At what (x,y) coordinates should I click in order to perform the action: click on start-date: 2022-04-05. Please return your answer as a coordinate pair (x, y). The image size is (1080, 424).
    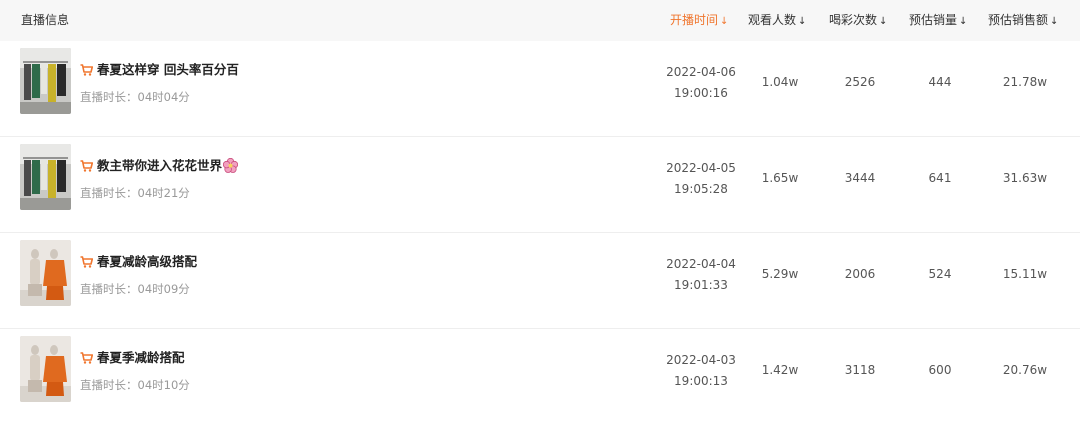
    Looking at the image, I should click on (701, 168).